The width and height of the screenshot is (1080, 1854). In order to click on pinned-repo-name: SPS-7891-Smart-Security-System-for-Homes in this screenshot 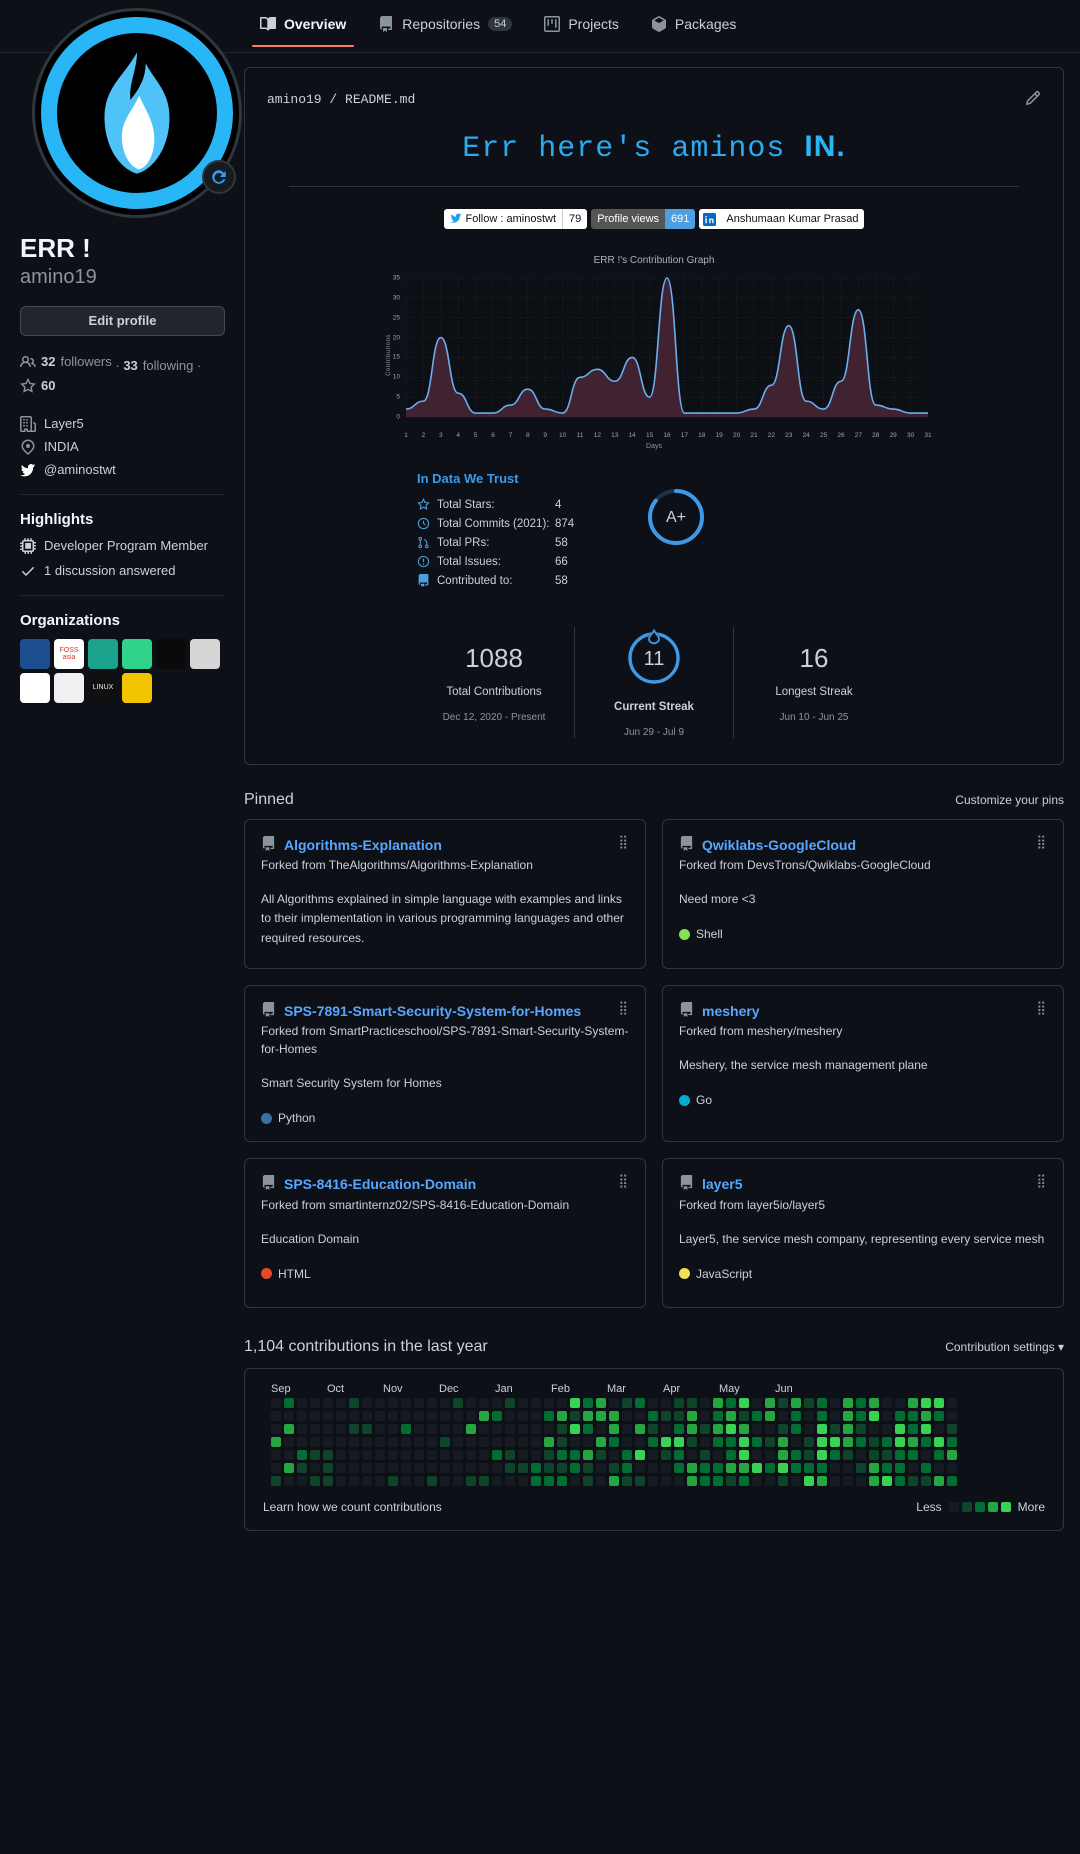, I will do `click(447, 1011)`.